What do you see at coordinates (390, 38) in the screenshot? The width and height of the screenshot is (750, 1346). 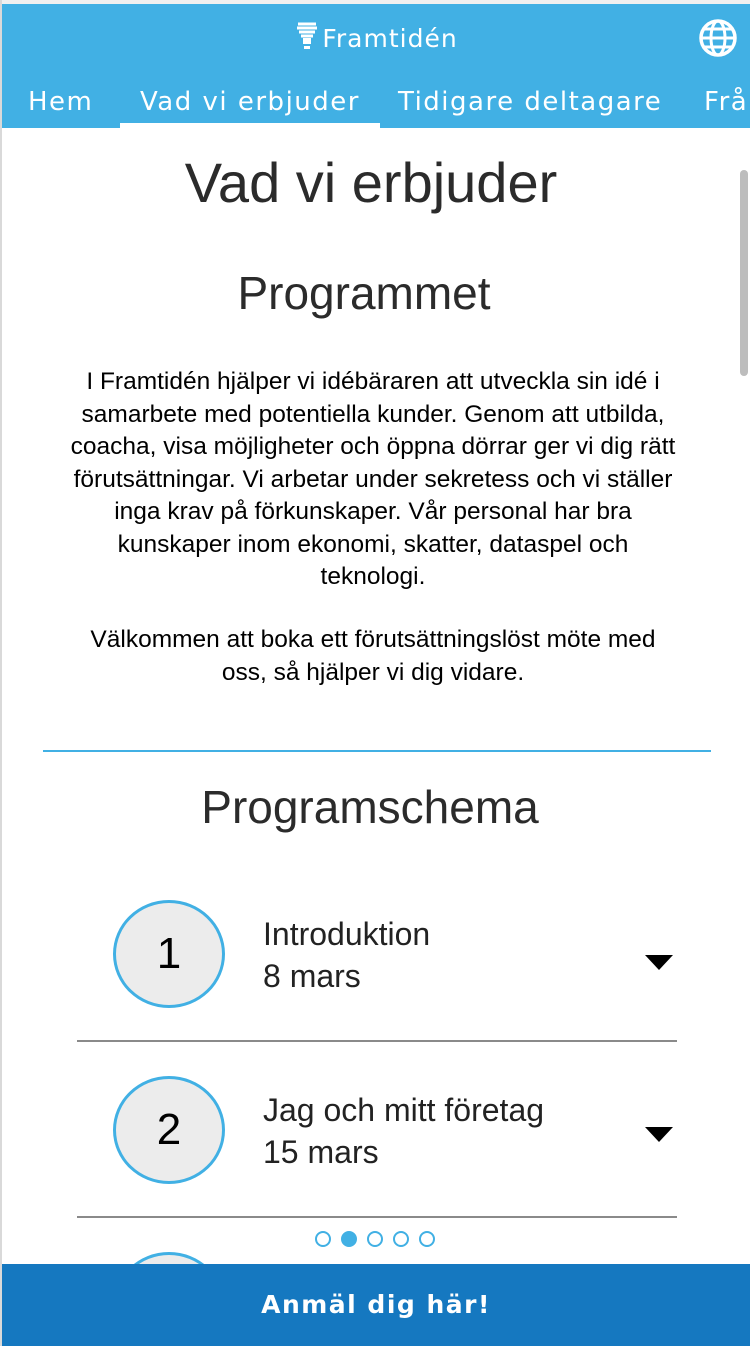 I see `brand-name: Framtidén` at bounding box center [390, 38].